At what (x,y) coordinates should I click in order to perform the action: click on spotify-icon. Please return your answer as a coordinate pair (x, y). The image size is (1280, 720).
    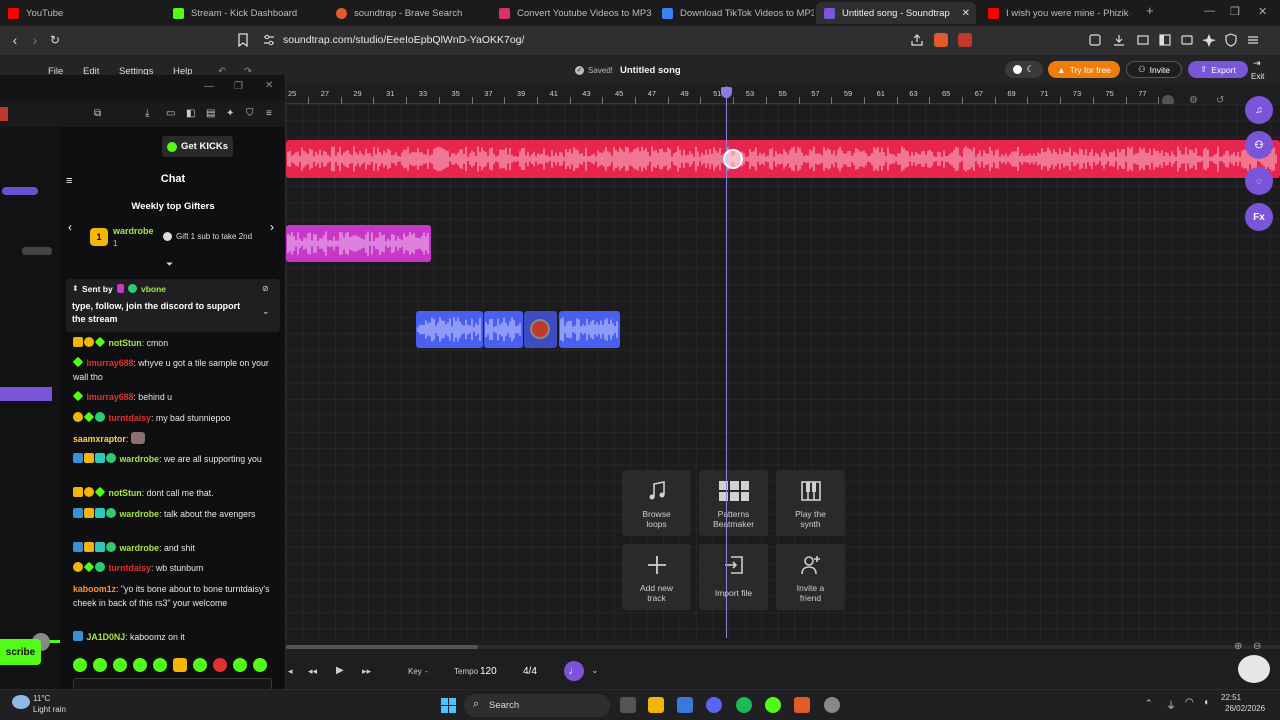
    Looking at the image, I should click on (744, 705).